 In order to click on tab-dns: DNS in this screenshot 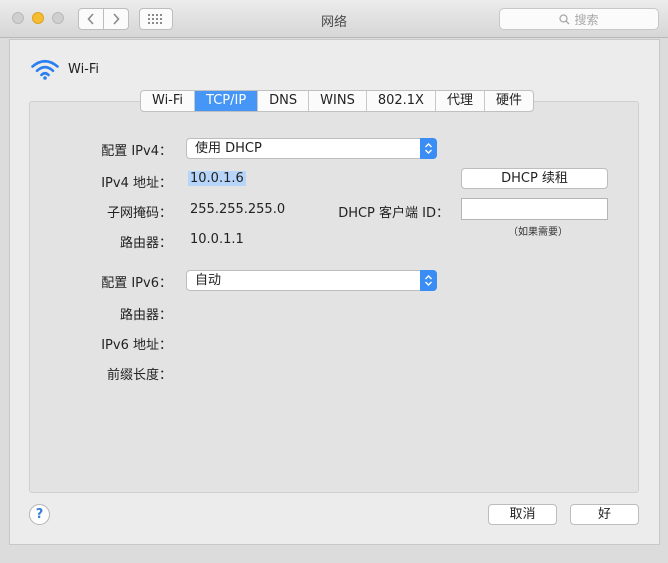, I will do `click(284, 101)`.